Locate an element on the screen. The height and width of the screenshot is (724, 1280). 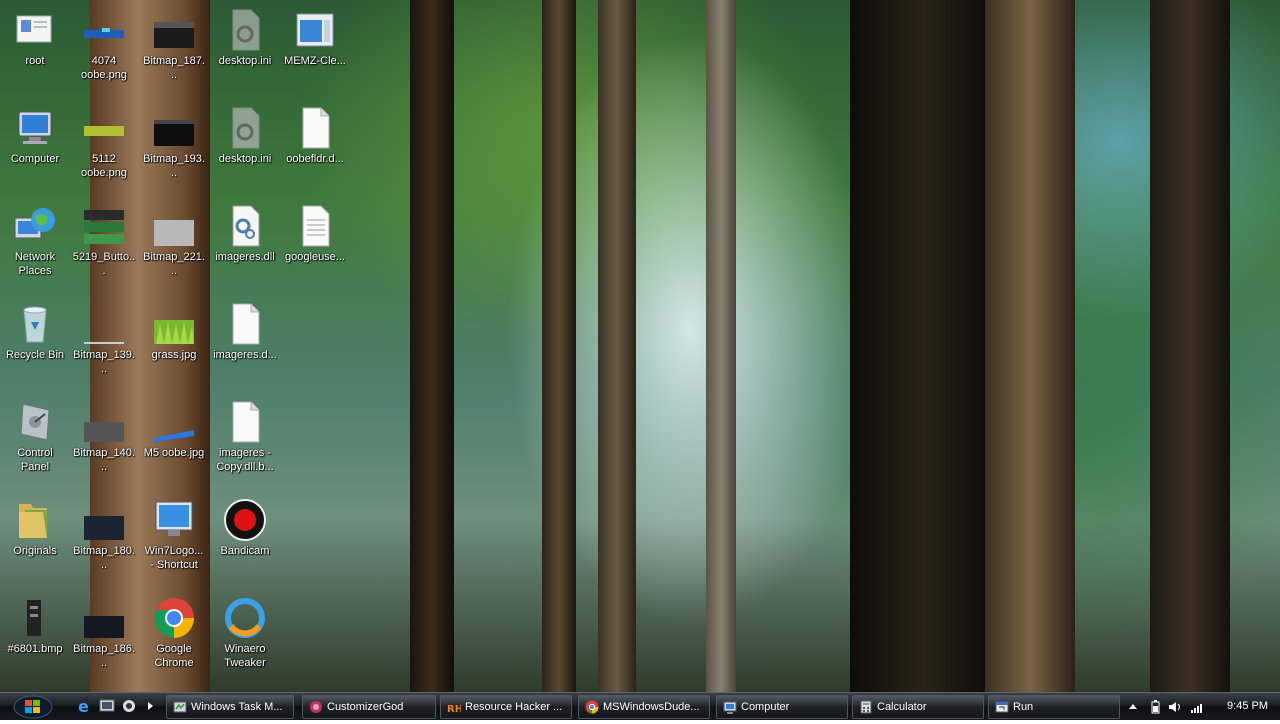
taskbar-button-calculator: Calculator is located at coordinates (918, 707).